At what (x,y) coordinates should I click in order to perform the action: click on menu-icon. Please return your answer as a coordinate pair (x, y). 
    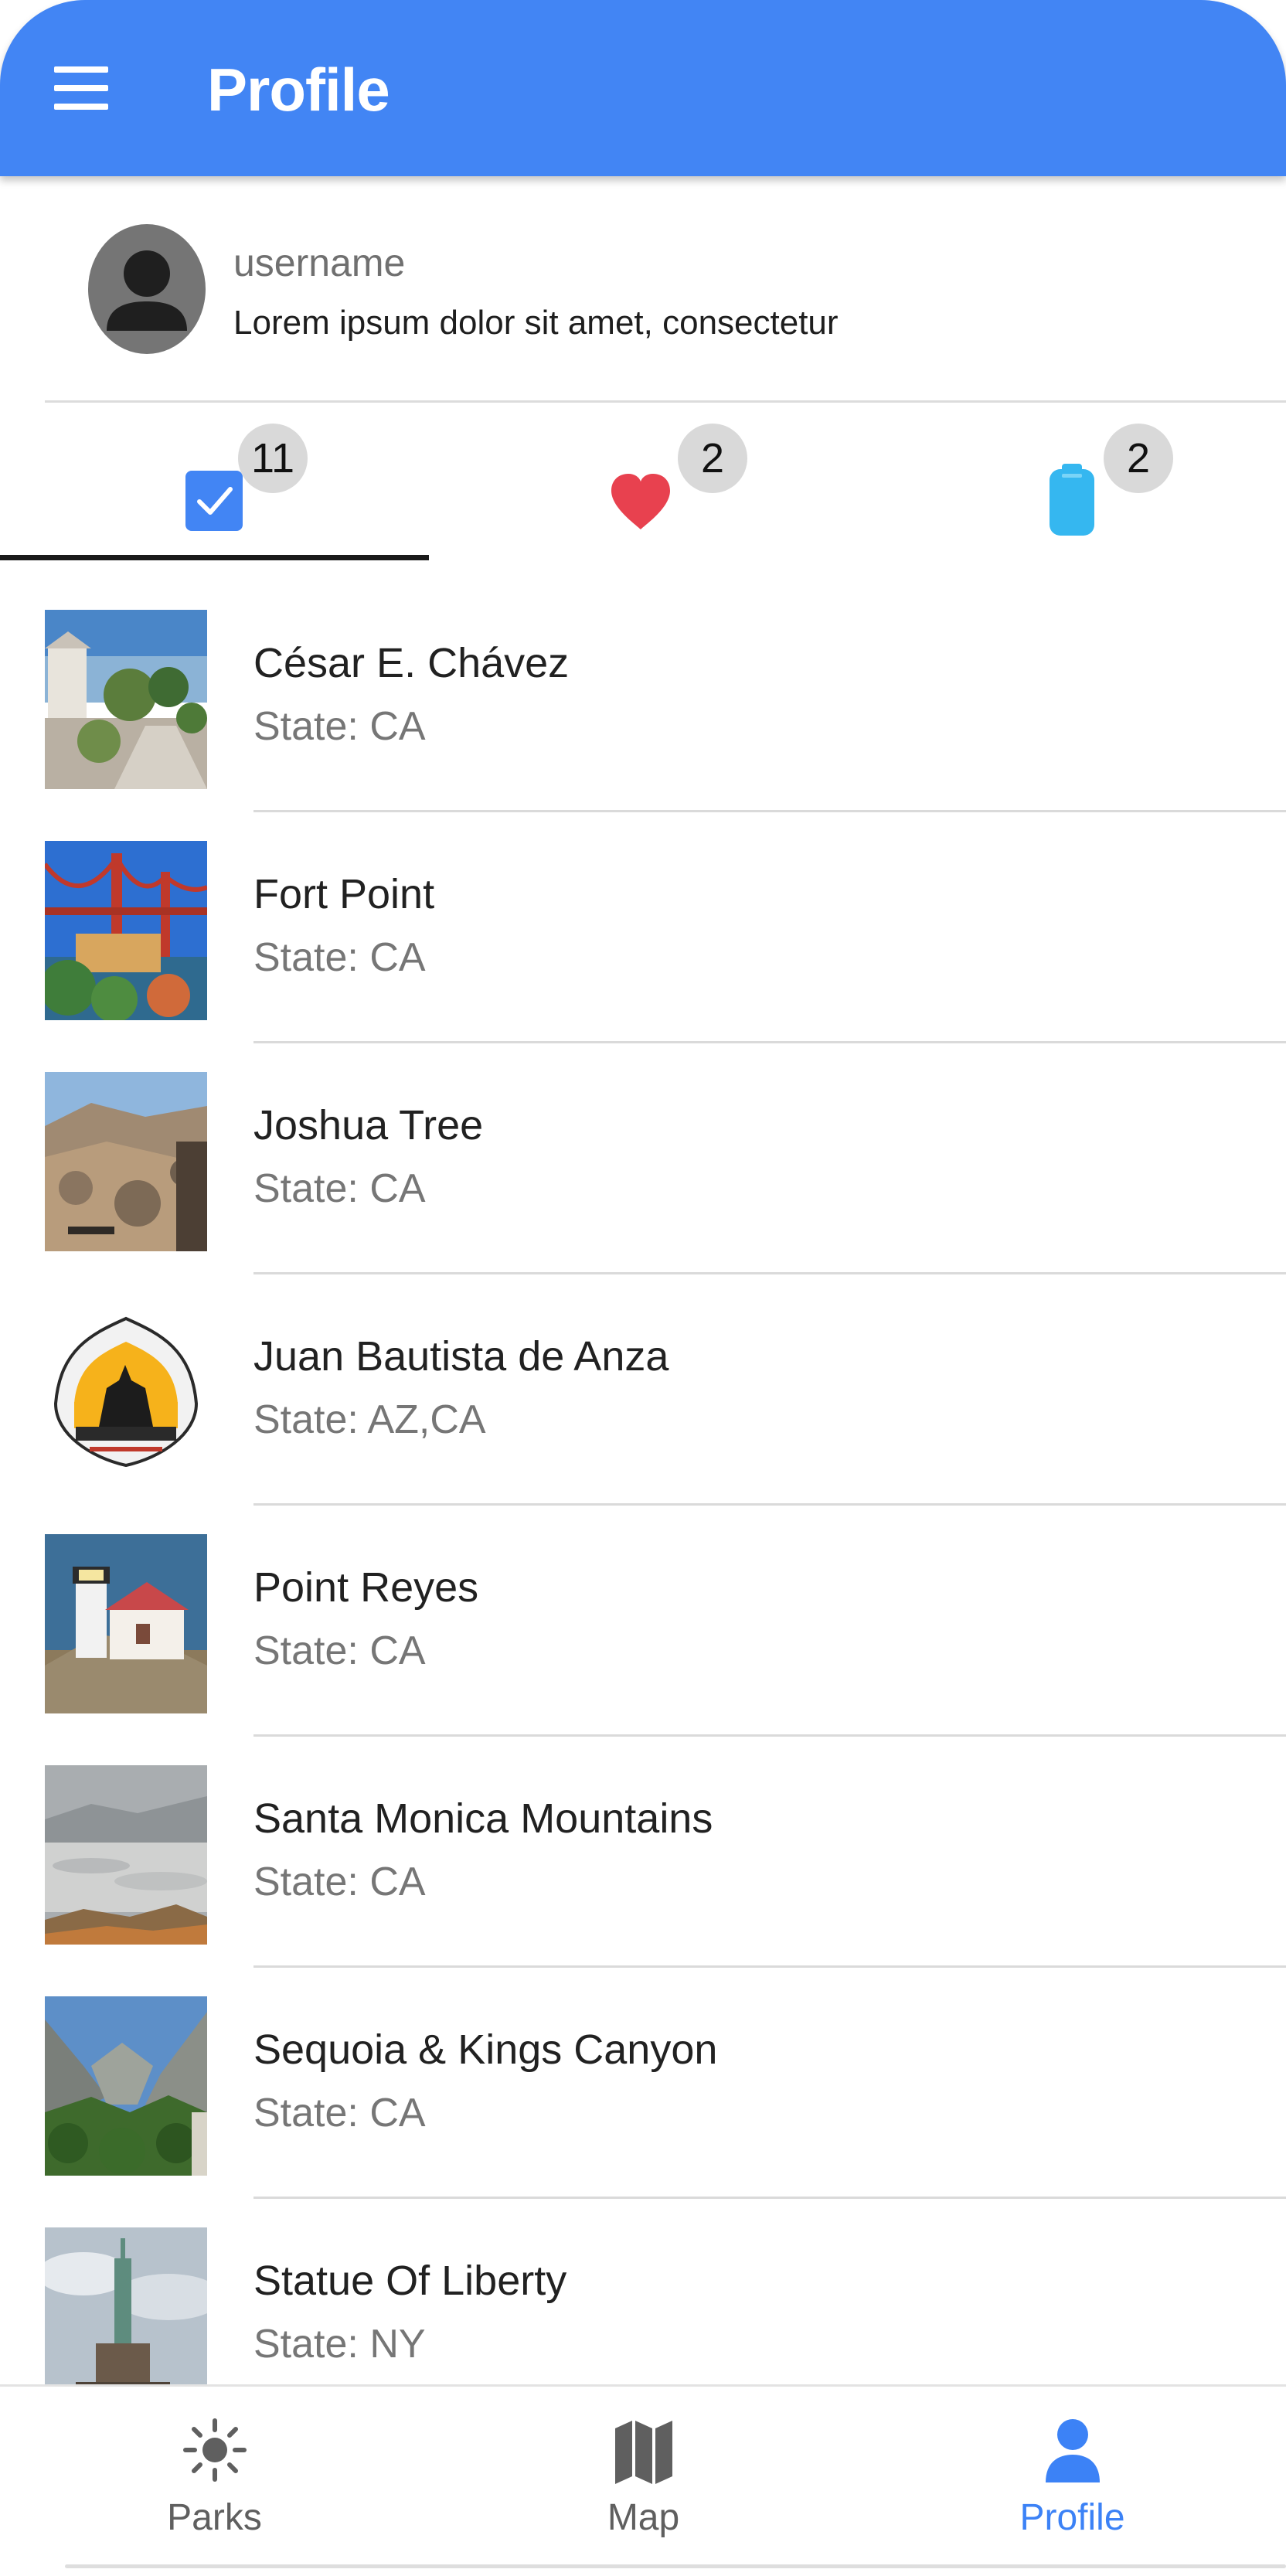
    Looking at the image, I should click on (81, 88).